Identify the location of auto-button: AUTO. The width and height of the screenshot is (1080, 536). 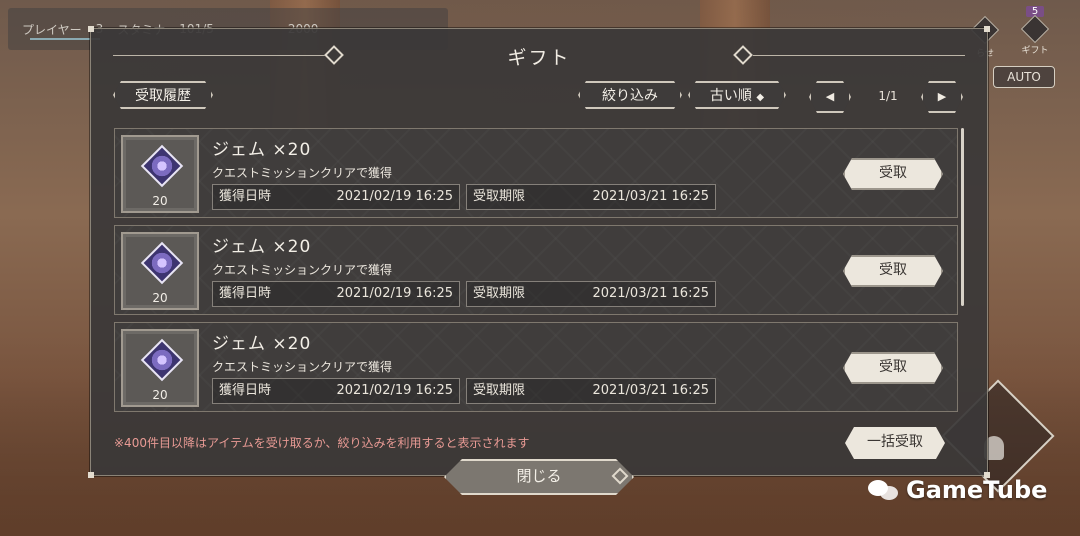
(1024, 77).